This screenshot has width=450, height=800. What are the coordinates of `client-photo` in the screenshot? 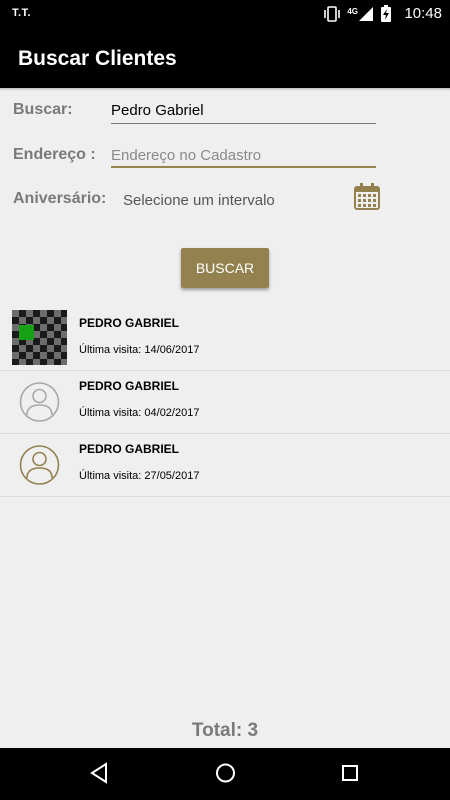 It's located at (39, 337).